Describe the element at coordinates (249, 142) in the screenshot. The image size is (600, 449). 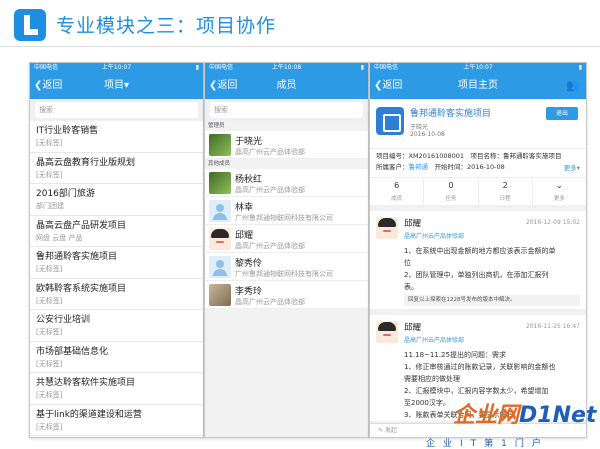
I see `member-name: 于晓光` at that location.